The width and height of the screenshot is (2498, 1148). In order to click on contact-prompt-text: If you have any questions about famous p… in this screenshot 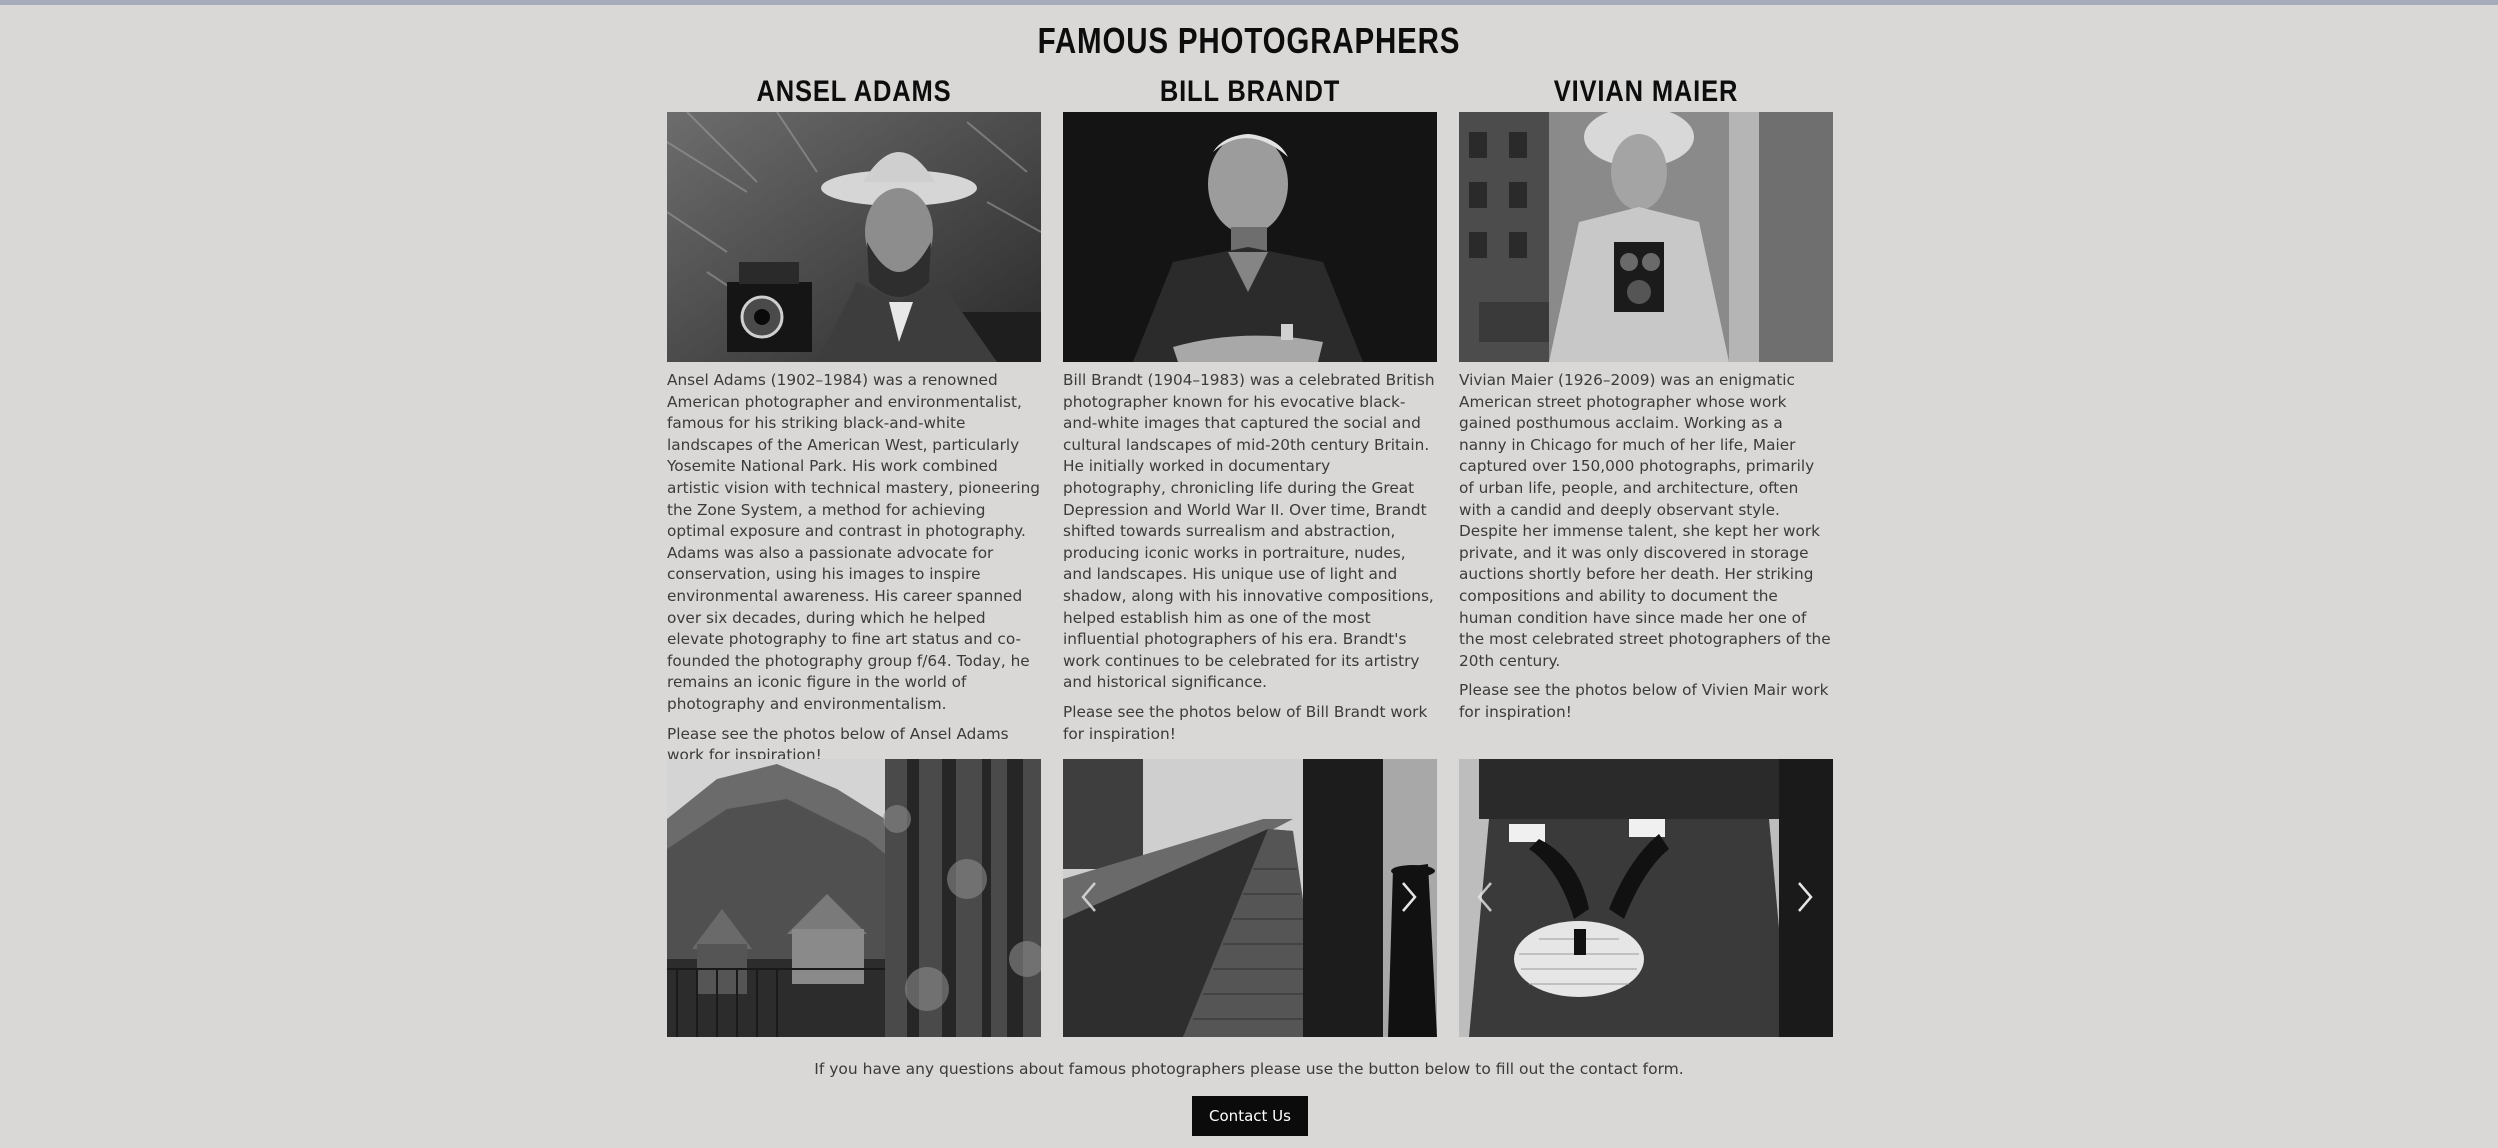, I will do `click(1249, 1069)`.